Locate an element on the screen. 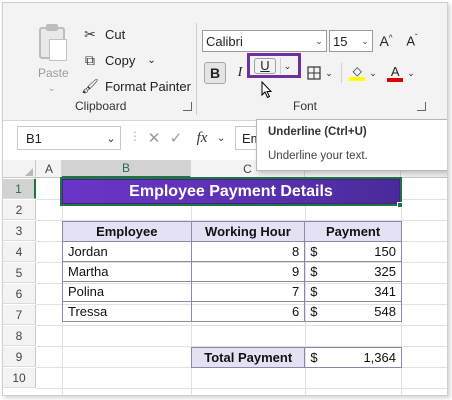 Image resolution: width=452 pixels, height=400 pixels. paint-bucket-icon: ◇ is located at coordinates (357, 73).